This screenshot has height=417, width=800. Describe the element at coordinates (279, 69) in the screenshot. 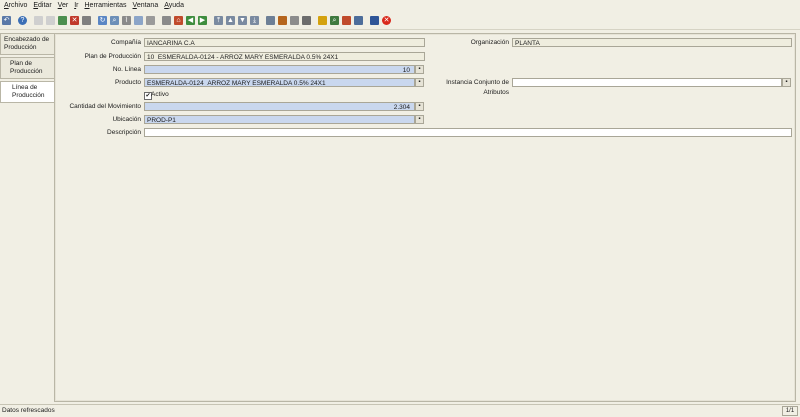

I see `line-number-field: 10` at that location.